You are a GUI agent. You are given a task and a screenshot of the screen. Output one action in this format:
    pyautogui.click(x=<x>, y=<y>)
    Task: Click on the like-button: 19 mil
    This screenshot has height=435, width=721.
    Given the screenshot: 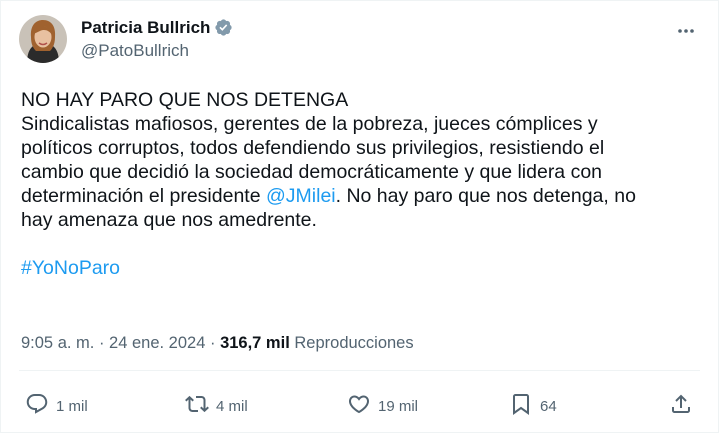 What is the action you would take?
    pyautogui.click(x=382, y=406)
    